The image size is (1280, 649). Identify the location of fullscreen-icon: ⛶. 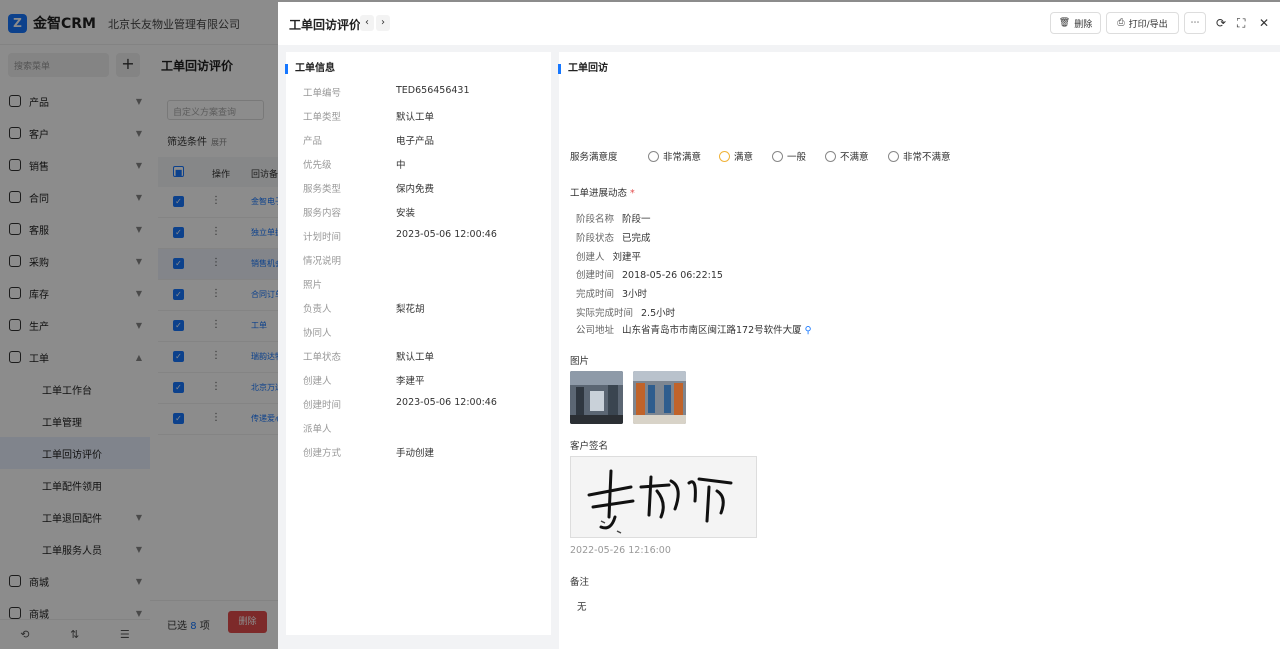
(1241, 23).